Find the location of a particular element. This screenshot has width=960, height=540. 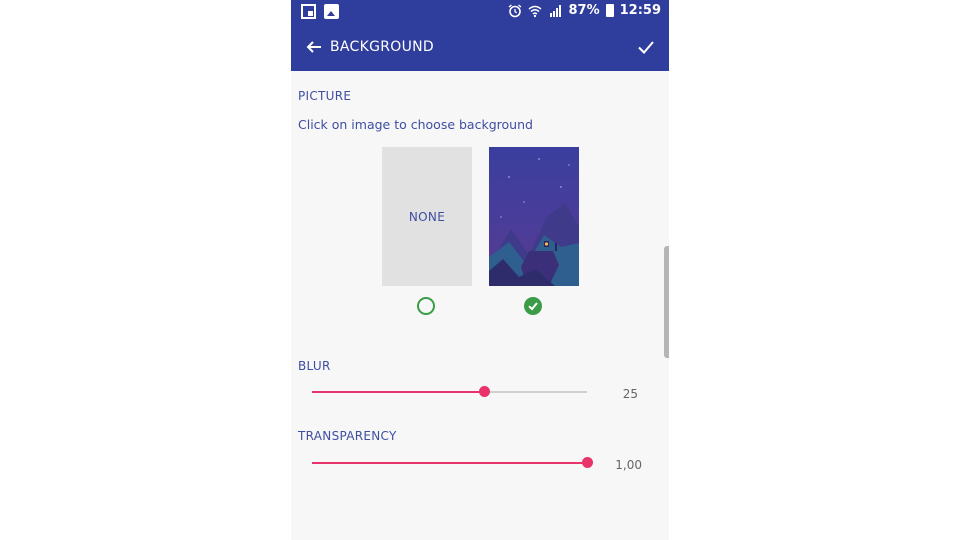

mountain-night-image is located at coordinates (534, 216).